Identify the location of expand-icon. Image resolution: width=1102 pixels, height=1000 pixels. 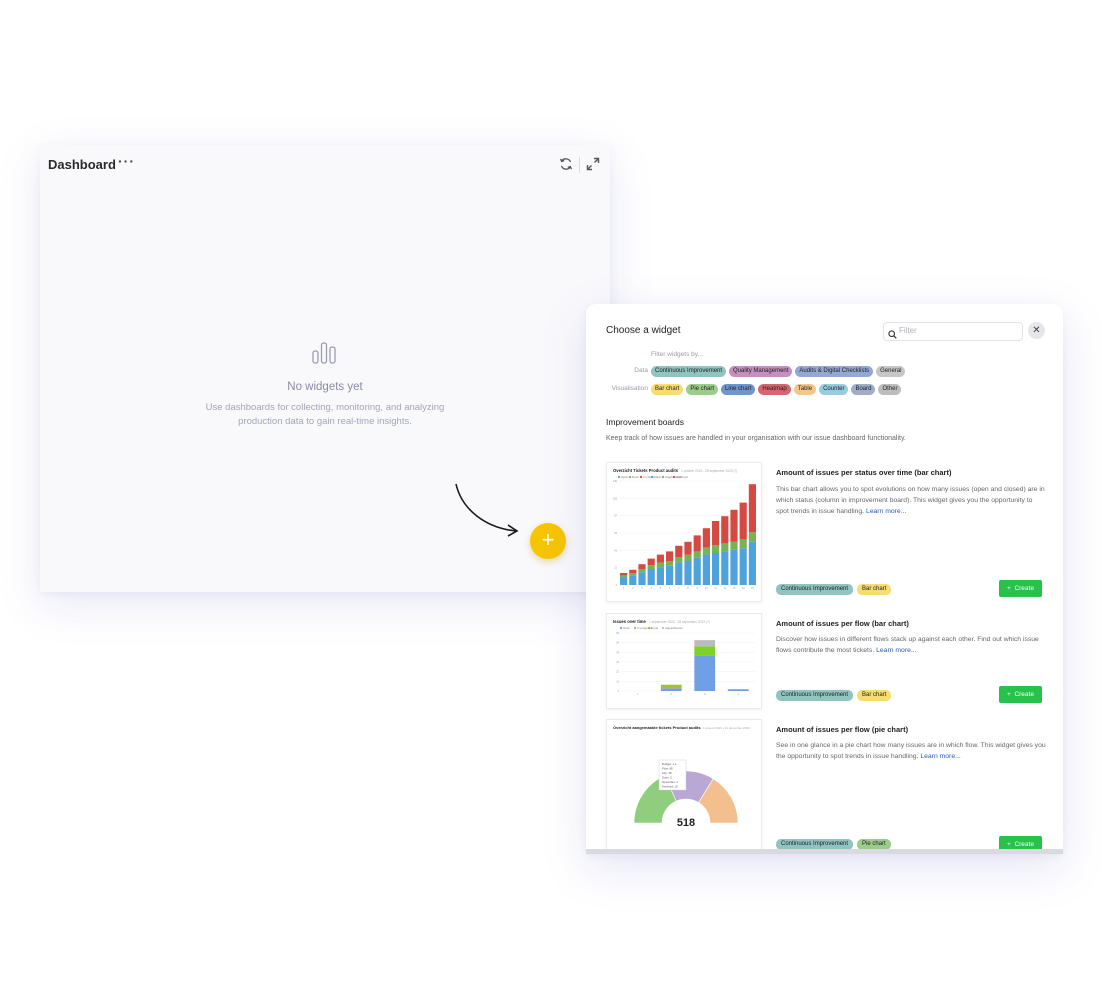
(593, 166).